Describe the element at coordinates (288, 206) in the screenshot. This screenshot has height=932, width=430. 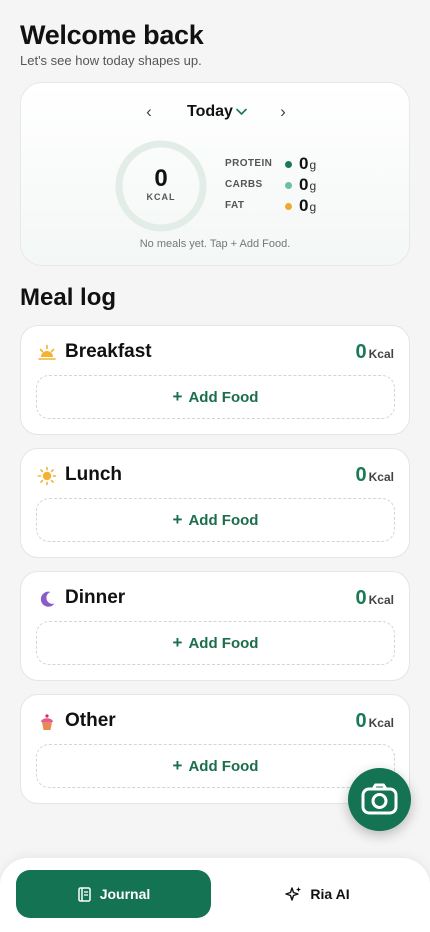
I see `fat-dot-icon` at that location.